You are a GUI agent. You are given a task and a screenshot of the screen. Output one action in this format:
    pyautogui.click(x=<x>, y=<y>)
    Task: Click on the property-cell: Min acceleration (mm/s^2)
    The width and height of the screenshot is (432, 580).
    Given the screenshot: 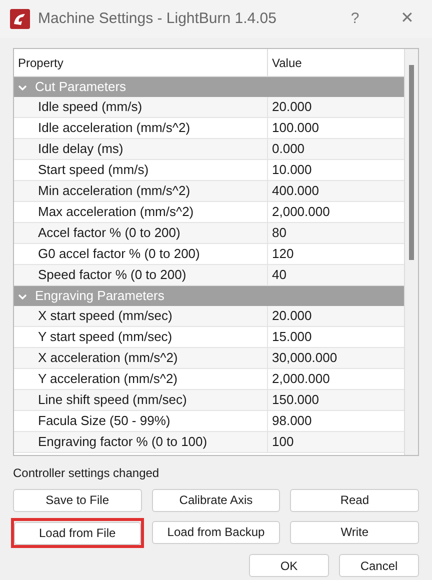 What is the action you would take?
    pyautogui.click(x=141, y=191)
    